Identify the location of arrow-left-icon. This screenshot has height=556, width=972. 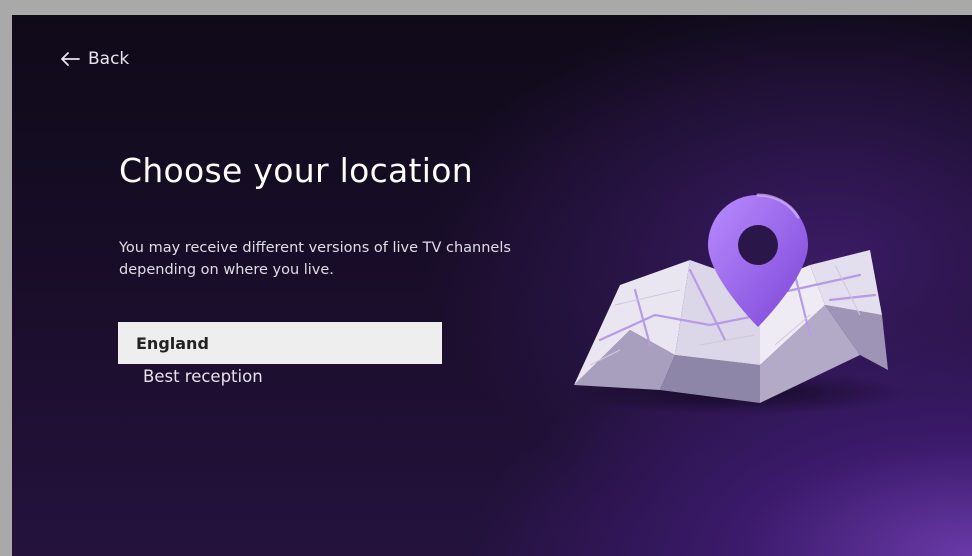
(70, 59).